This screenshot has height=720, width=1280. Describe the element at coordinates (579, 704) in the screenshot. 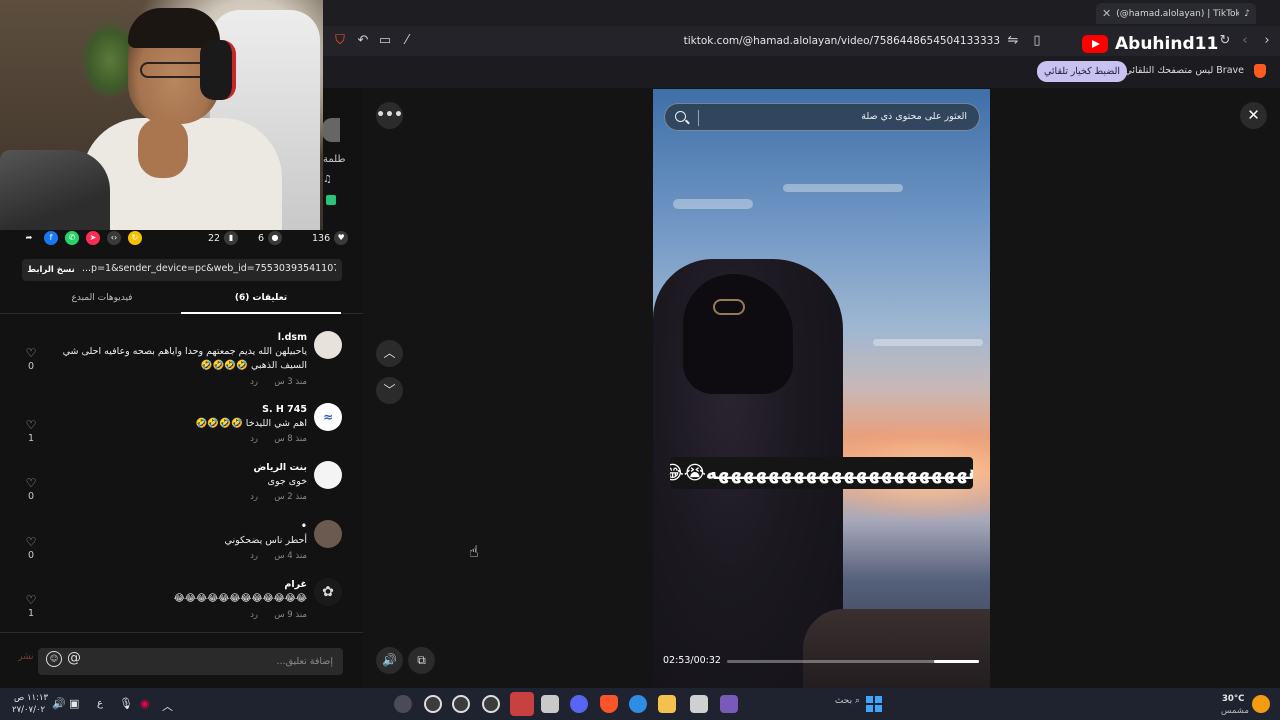

I see `discord-icon` at that location.